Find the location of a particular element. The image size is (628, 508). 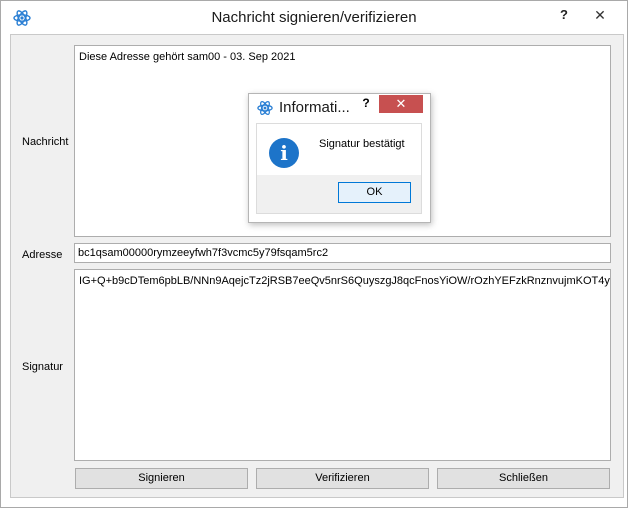

address-label: Adresse is located at coordinates (42, 255).